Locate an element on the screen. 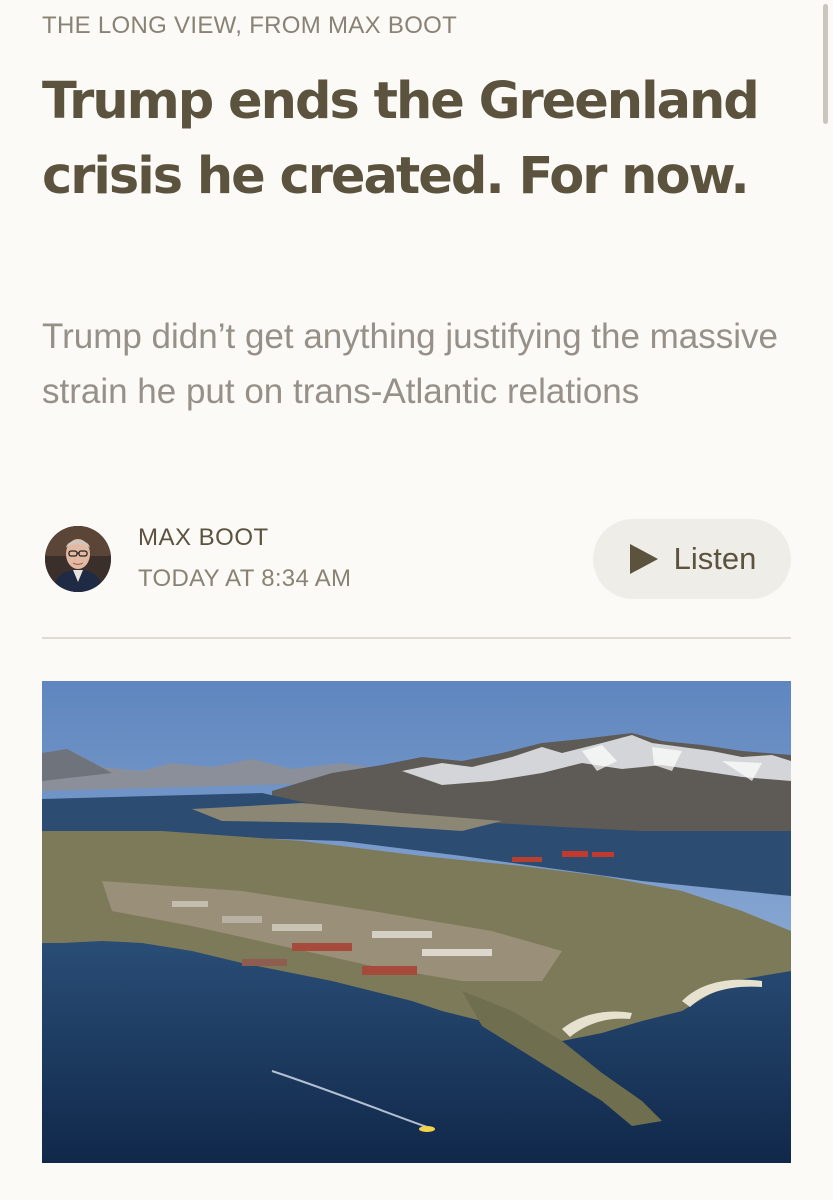 The width and height of the screenshot is (833, 1200). listen-button: Listen is located at coordinates (692, 559).